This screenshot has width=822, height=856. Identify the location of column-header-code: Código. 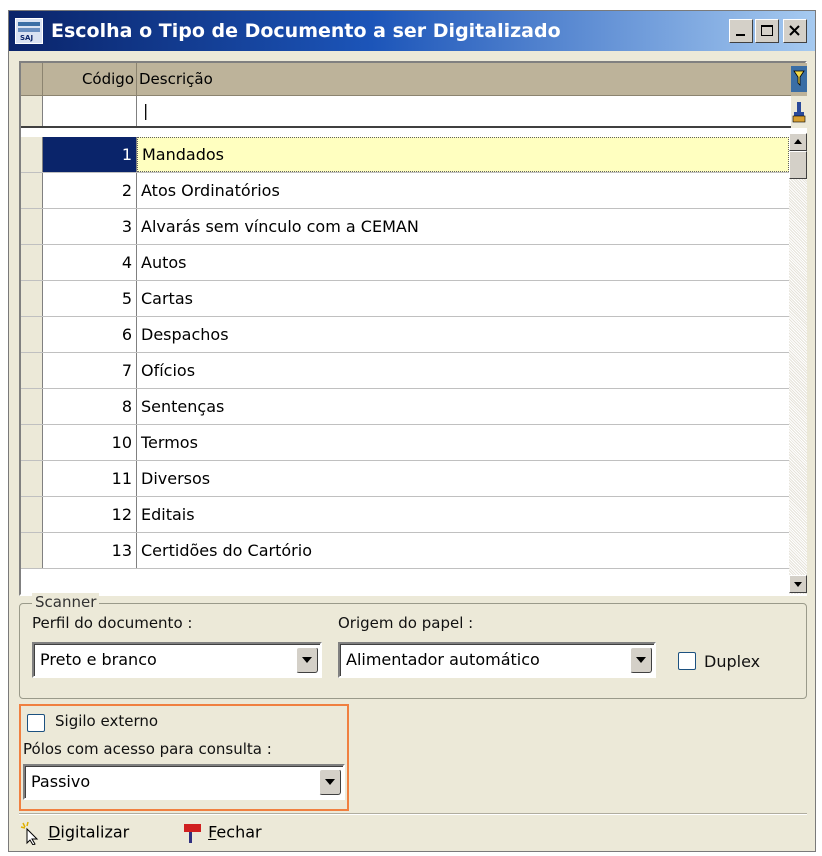
(90, 79).